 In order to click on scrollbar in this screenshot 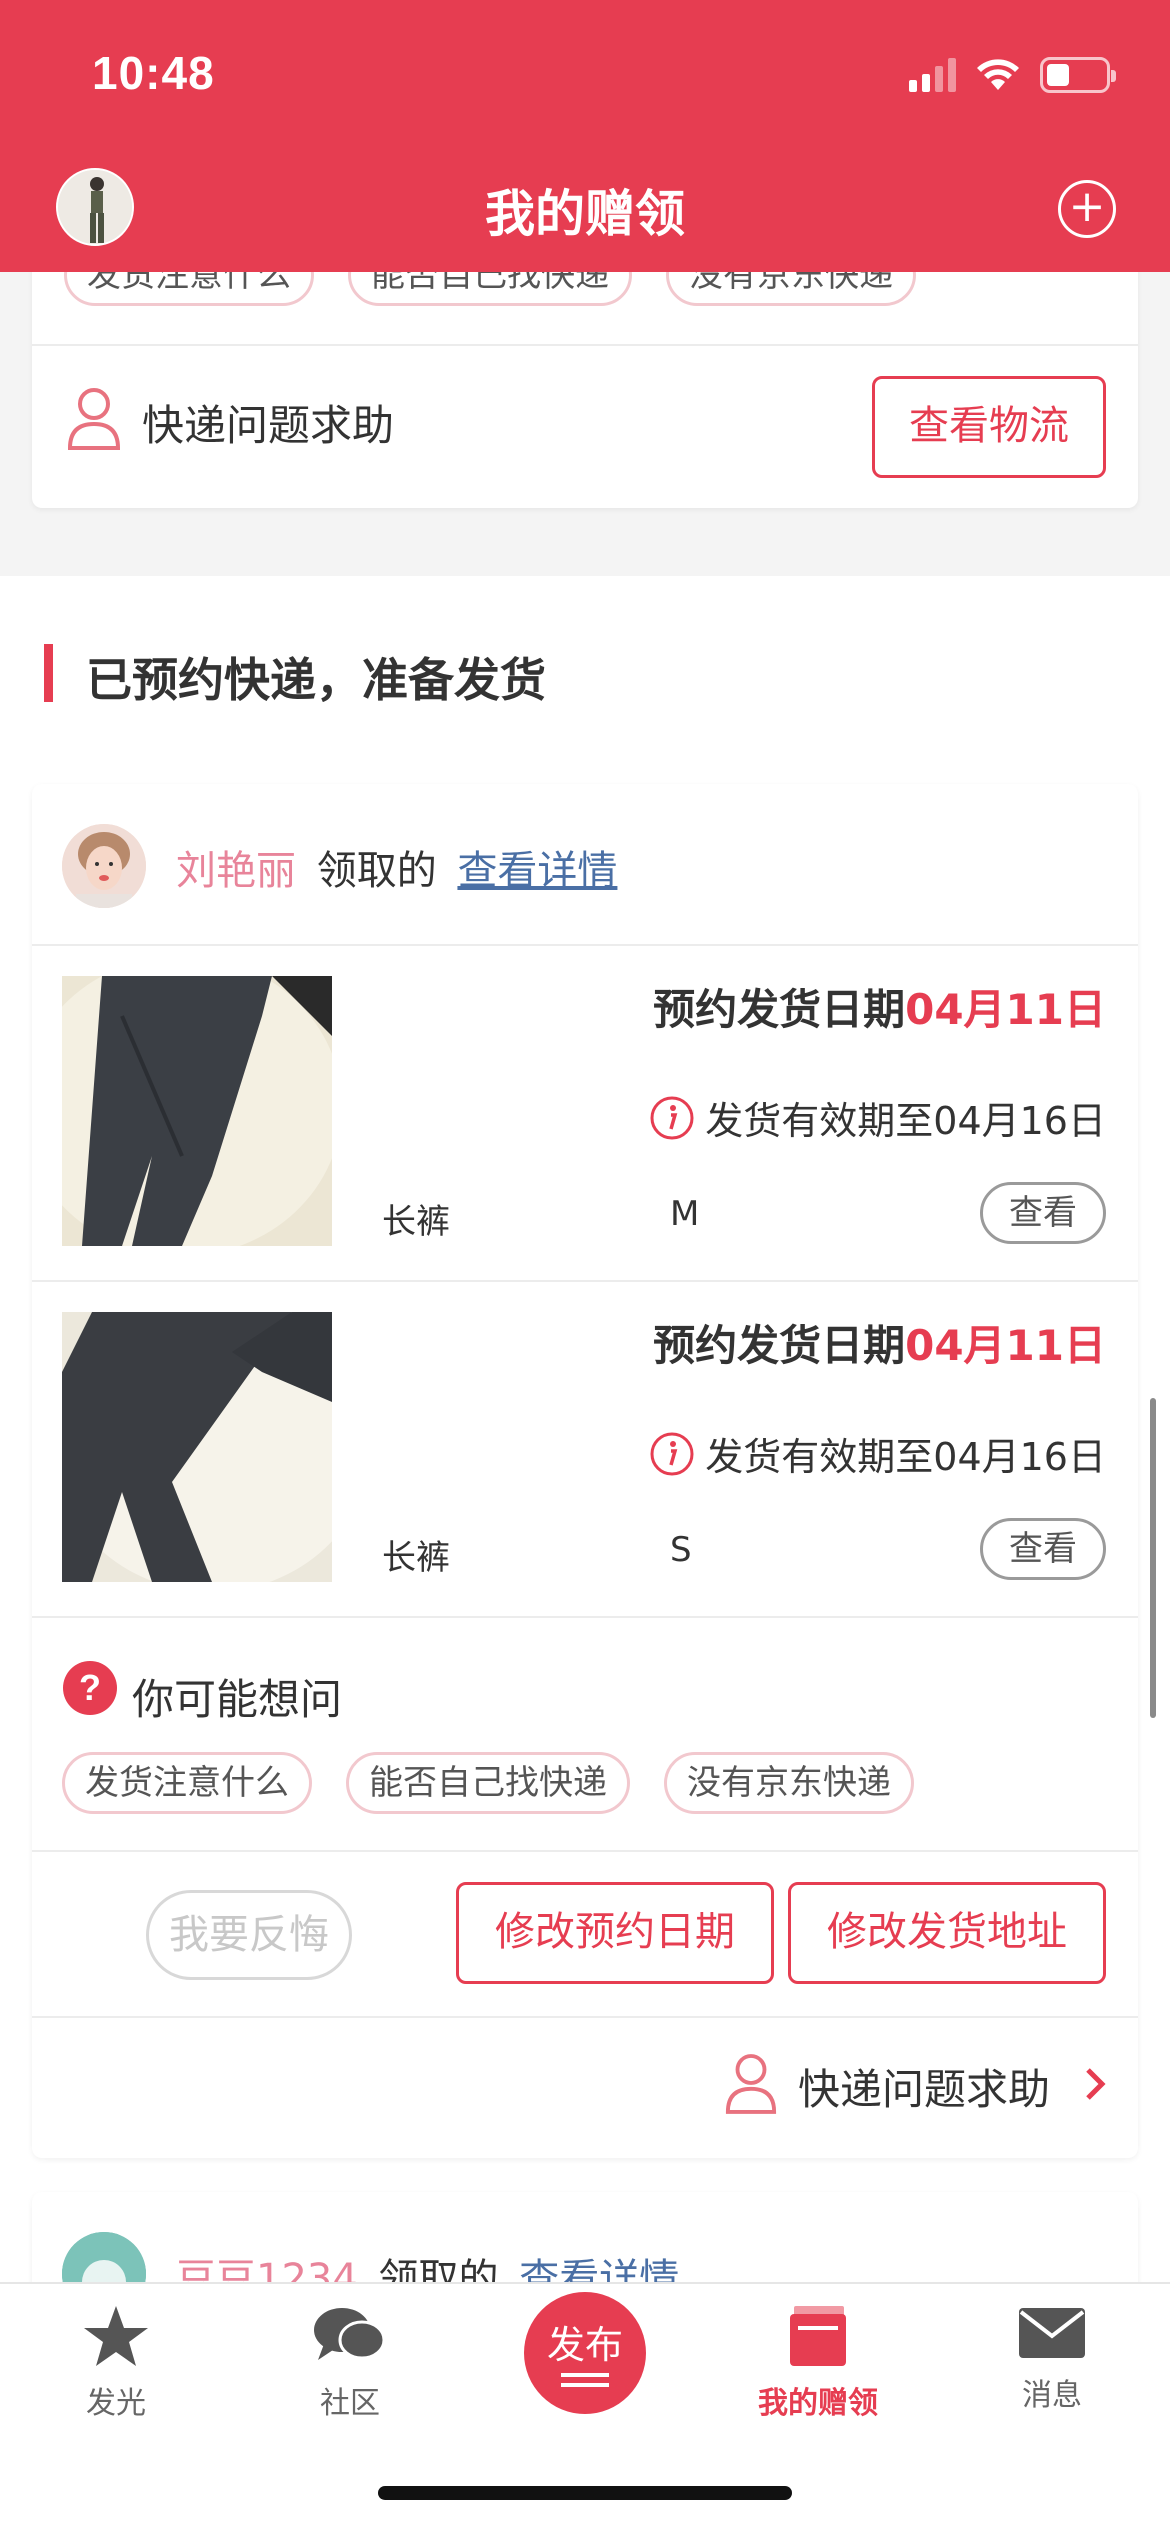, I will do `click(1153, 1558)`.